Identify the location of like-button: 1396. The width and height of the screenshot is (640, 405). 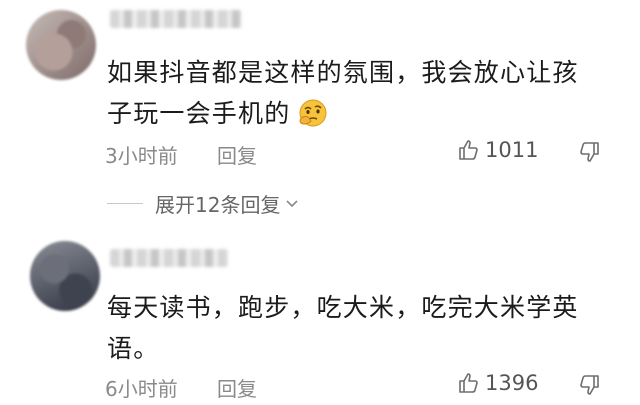
(497, 383).